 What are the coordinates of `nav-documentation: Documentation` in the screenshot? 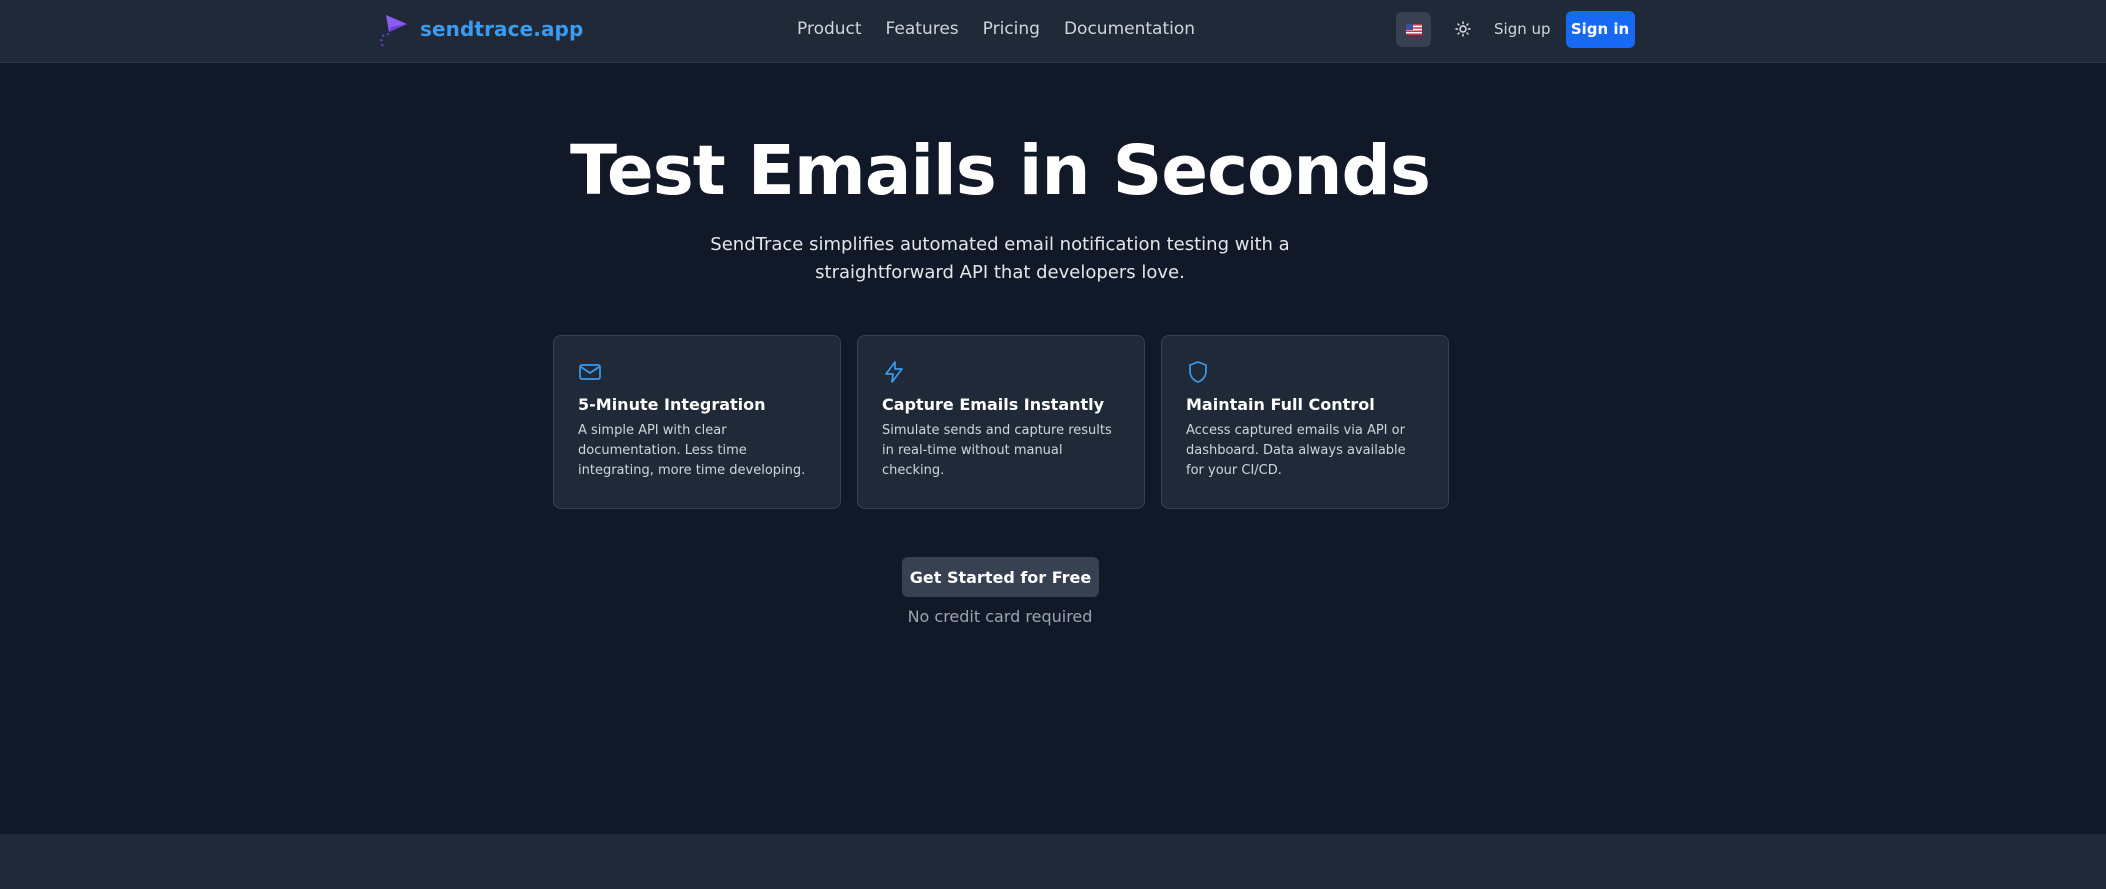 It's located at (1129, 29).